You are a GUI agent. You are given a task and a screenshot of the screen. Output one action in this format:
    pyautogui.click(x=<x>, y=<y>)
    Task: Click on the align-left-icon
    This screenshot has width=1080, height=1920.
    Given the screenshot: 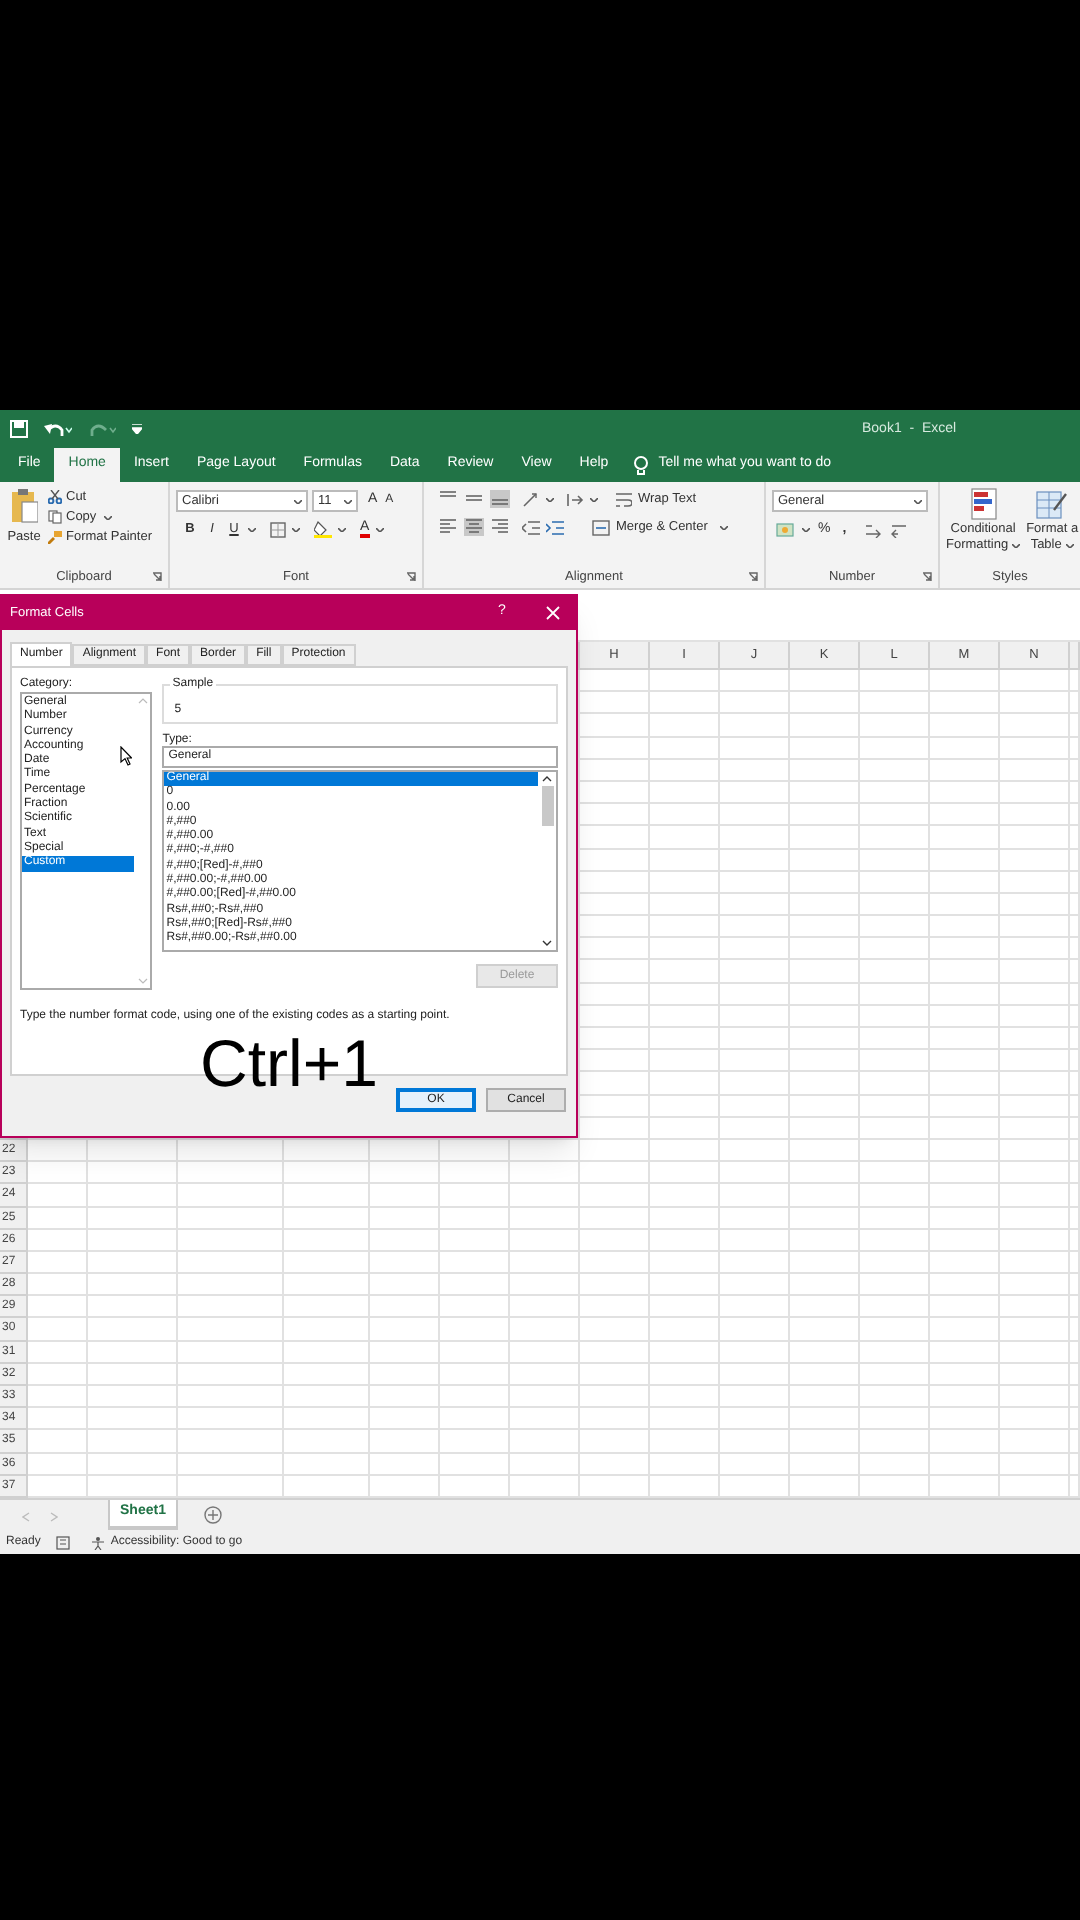 What is the action you would take?
    pyautogui.click(x=448, y=527)
    